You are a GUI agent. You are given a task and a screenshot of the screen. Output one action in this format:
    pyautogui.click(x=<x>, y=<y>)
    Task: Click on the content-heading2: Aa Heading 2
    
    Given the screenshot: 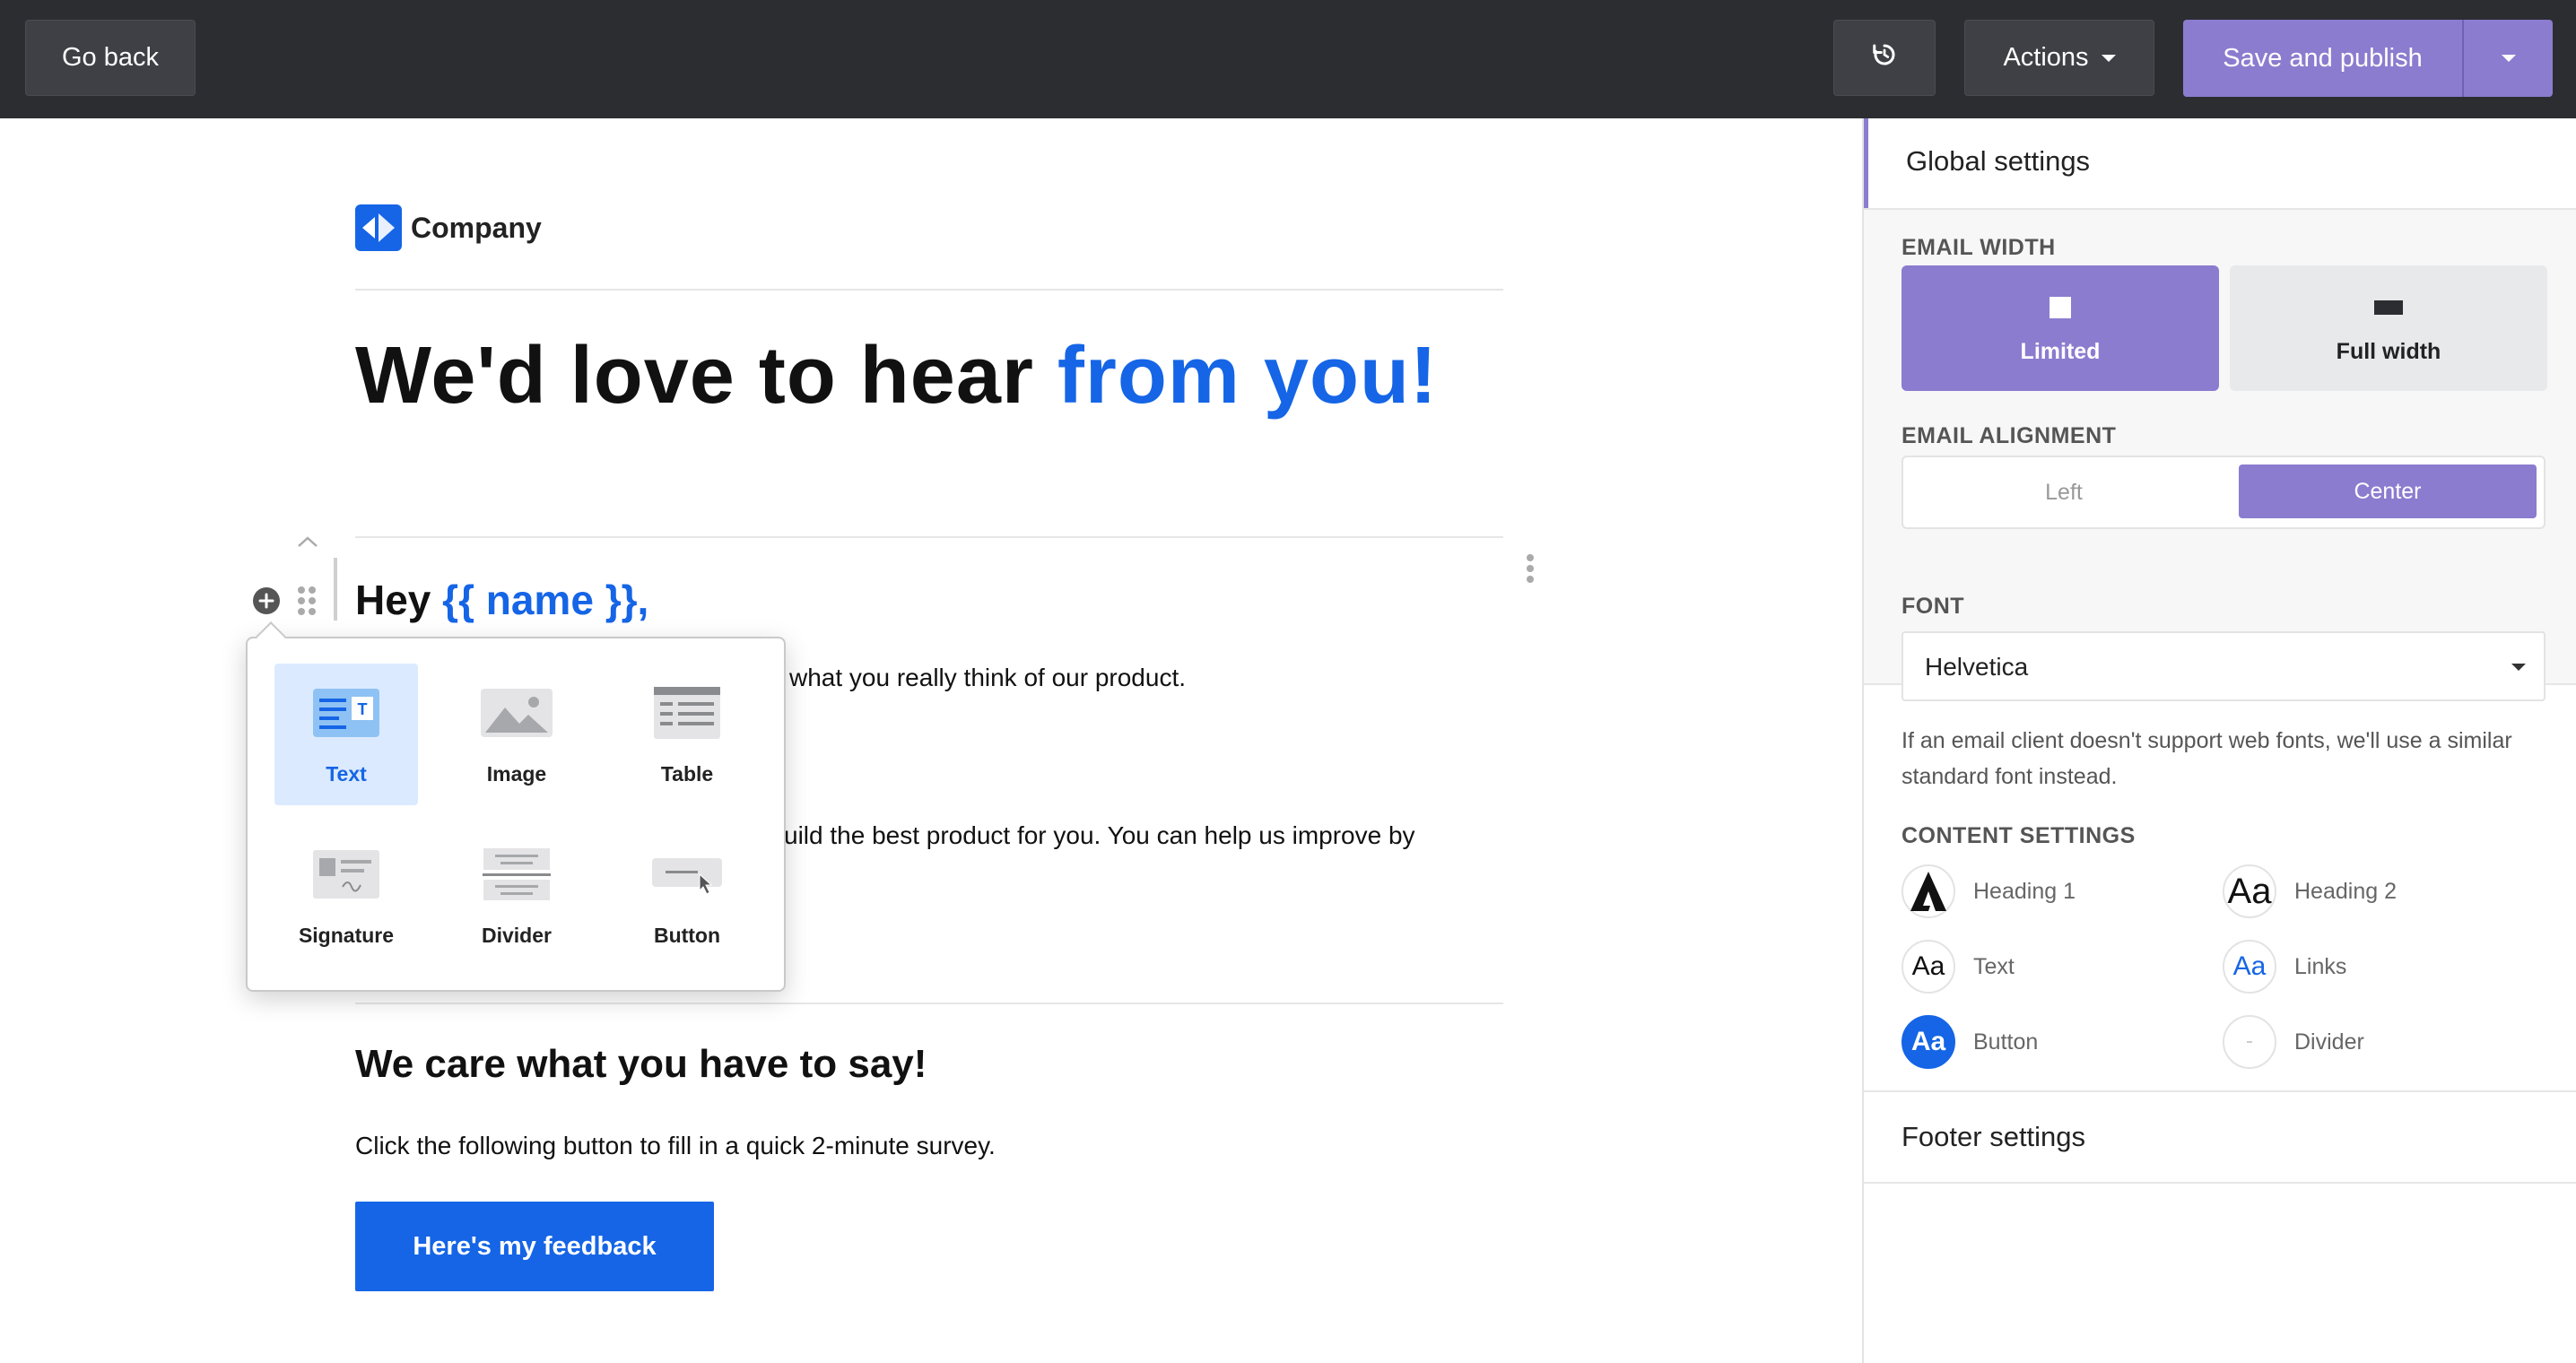 What is the action you would take?
    pyautogui.click(x=2310, y=891)
    